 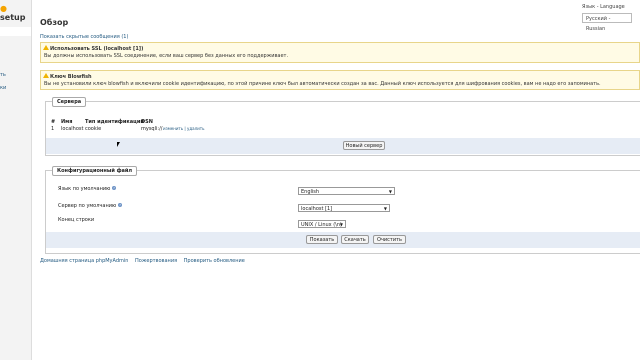 What do you see at coordinates (54, 22) in the screenshot?
I see `page-title: Обзор` at bounding box center [54, 22].